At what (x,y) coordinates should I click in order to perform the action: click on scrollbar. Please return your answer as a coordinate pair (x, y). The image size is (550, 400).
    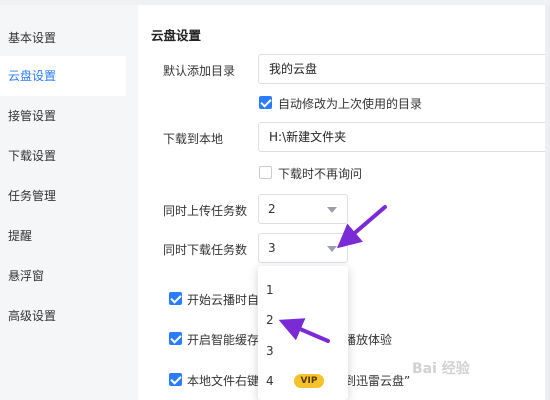
    Looking at the image, I should click on (547, 202).